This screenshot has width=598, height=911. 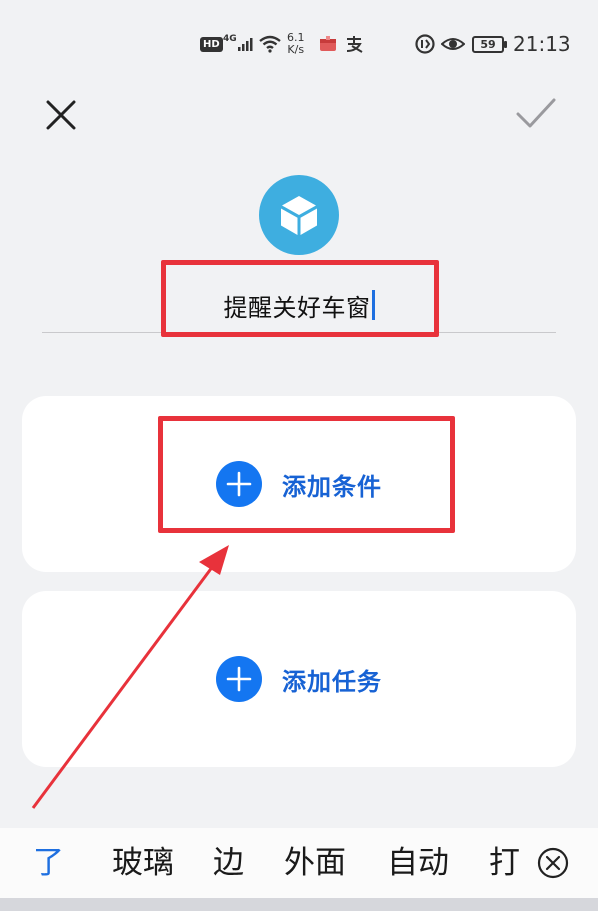 I want to click on suggestion-item: 了, so click(x=48, y=863).